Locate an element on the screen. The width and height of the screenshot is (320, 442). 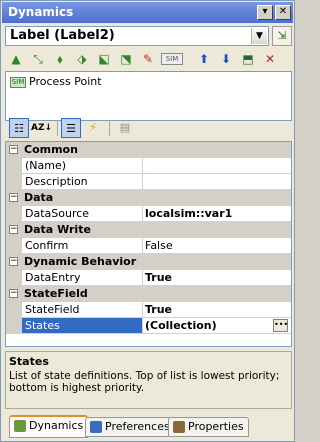
tool-link-icon: ⤡ is located at coordinates (38, 59).